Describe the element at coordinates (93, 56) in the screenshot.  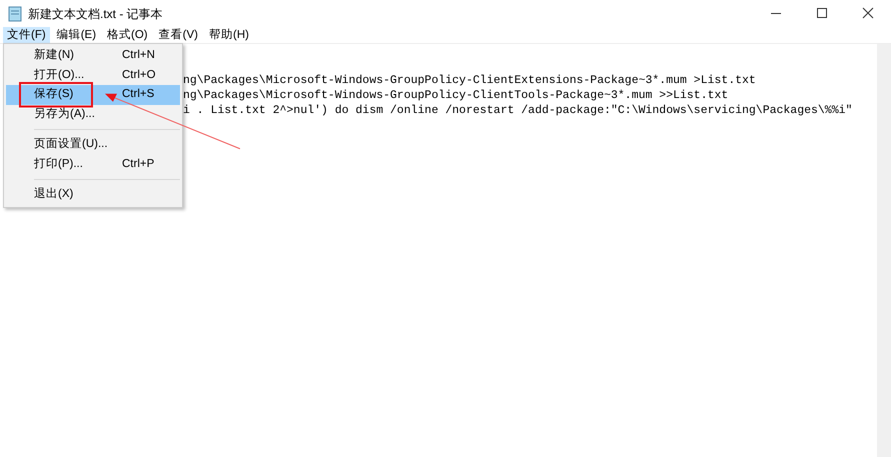
I see `menu-item: 新建(N) Ctrl+N` at that location.